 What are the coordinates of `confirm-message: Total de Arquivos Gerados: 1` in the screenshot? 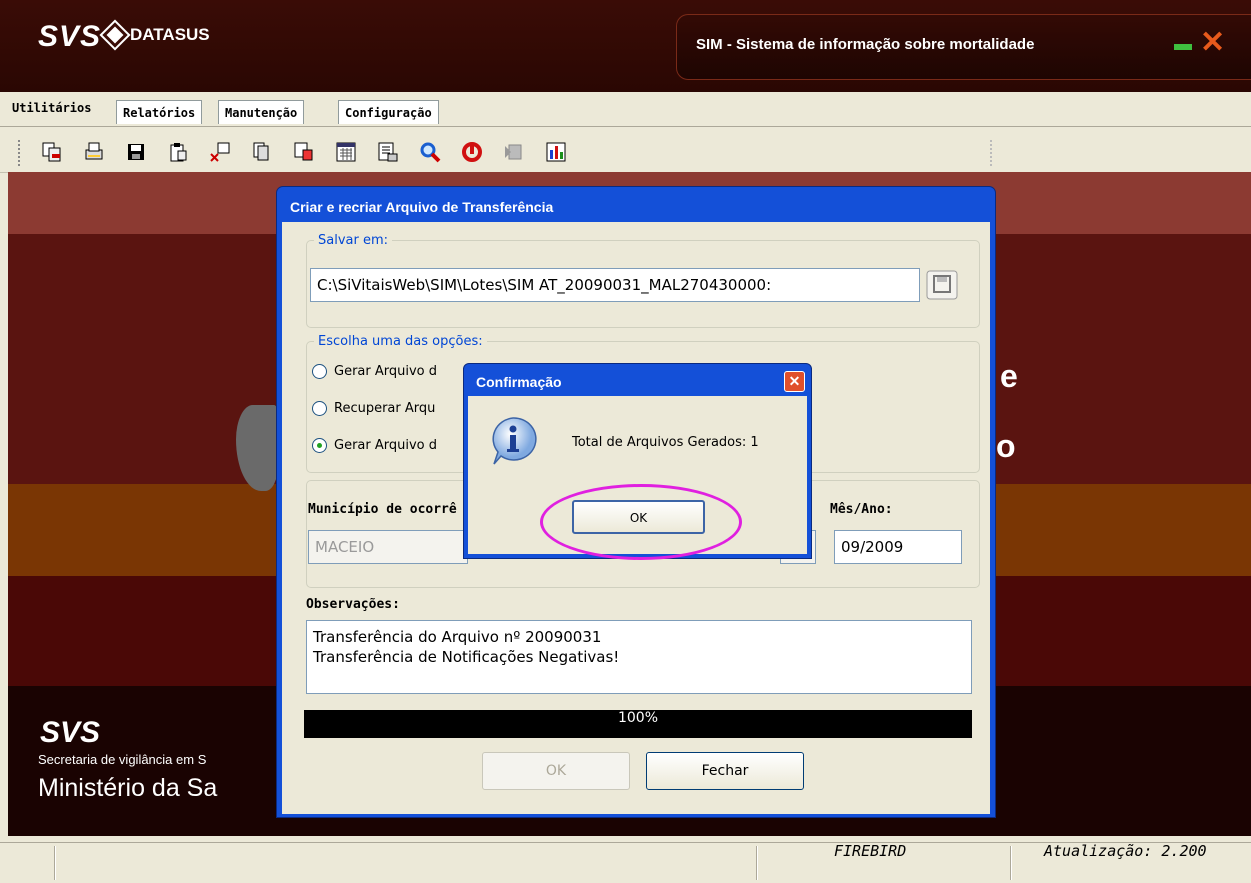 It's located at (665, 442).